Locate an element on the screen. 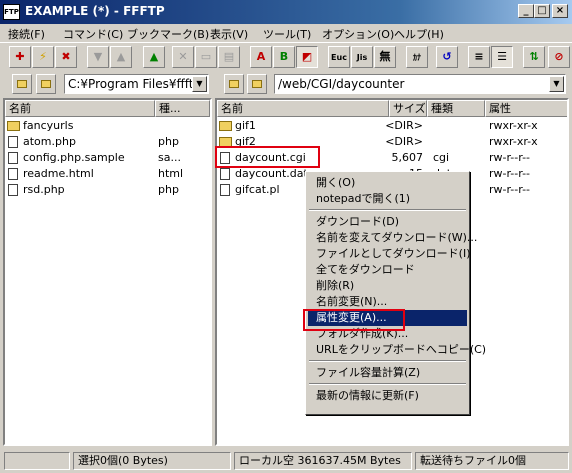  remote-open-folder-button is located at coordinates (257, 84).